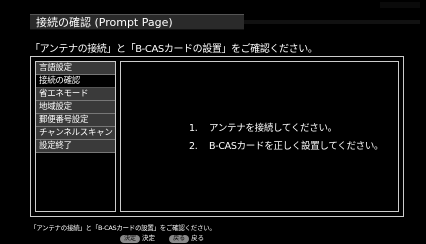 The height and width of the screenshot is (244, 426). I want to click on menu-item-postal-code: 郵便番号設定, so click(75, 120).